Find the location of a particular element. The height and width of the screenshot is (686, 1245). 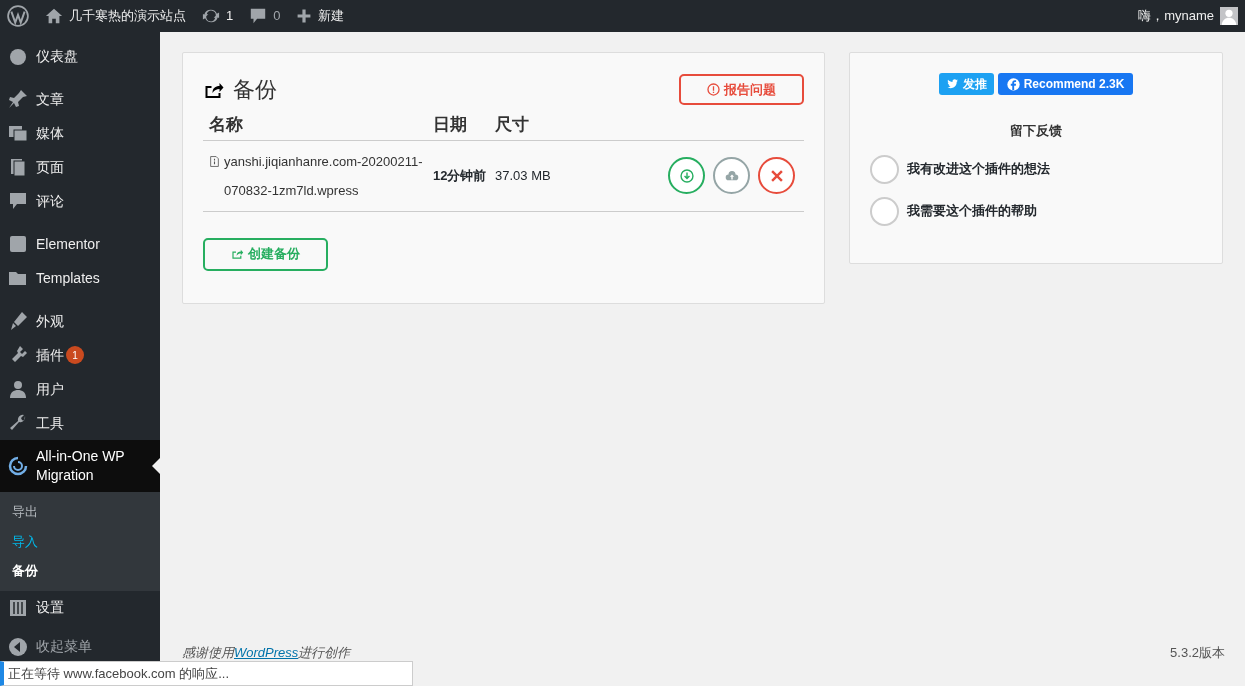

restore-button is located at coordinates (731, 175).